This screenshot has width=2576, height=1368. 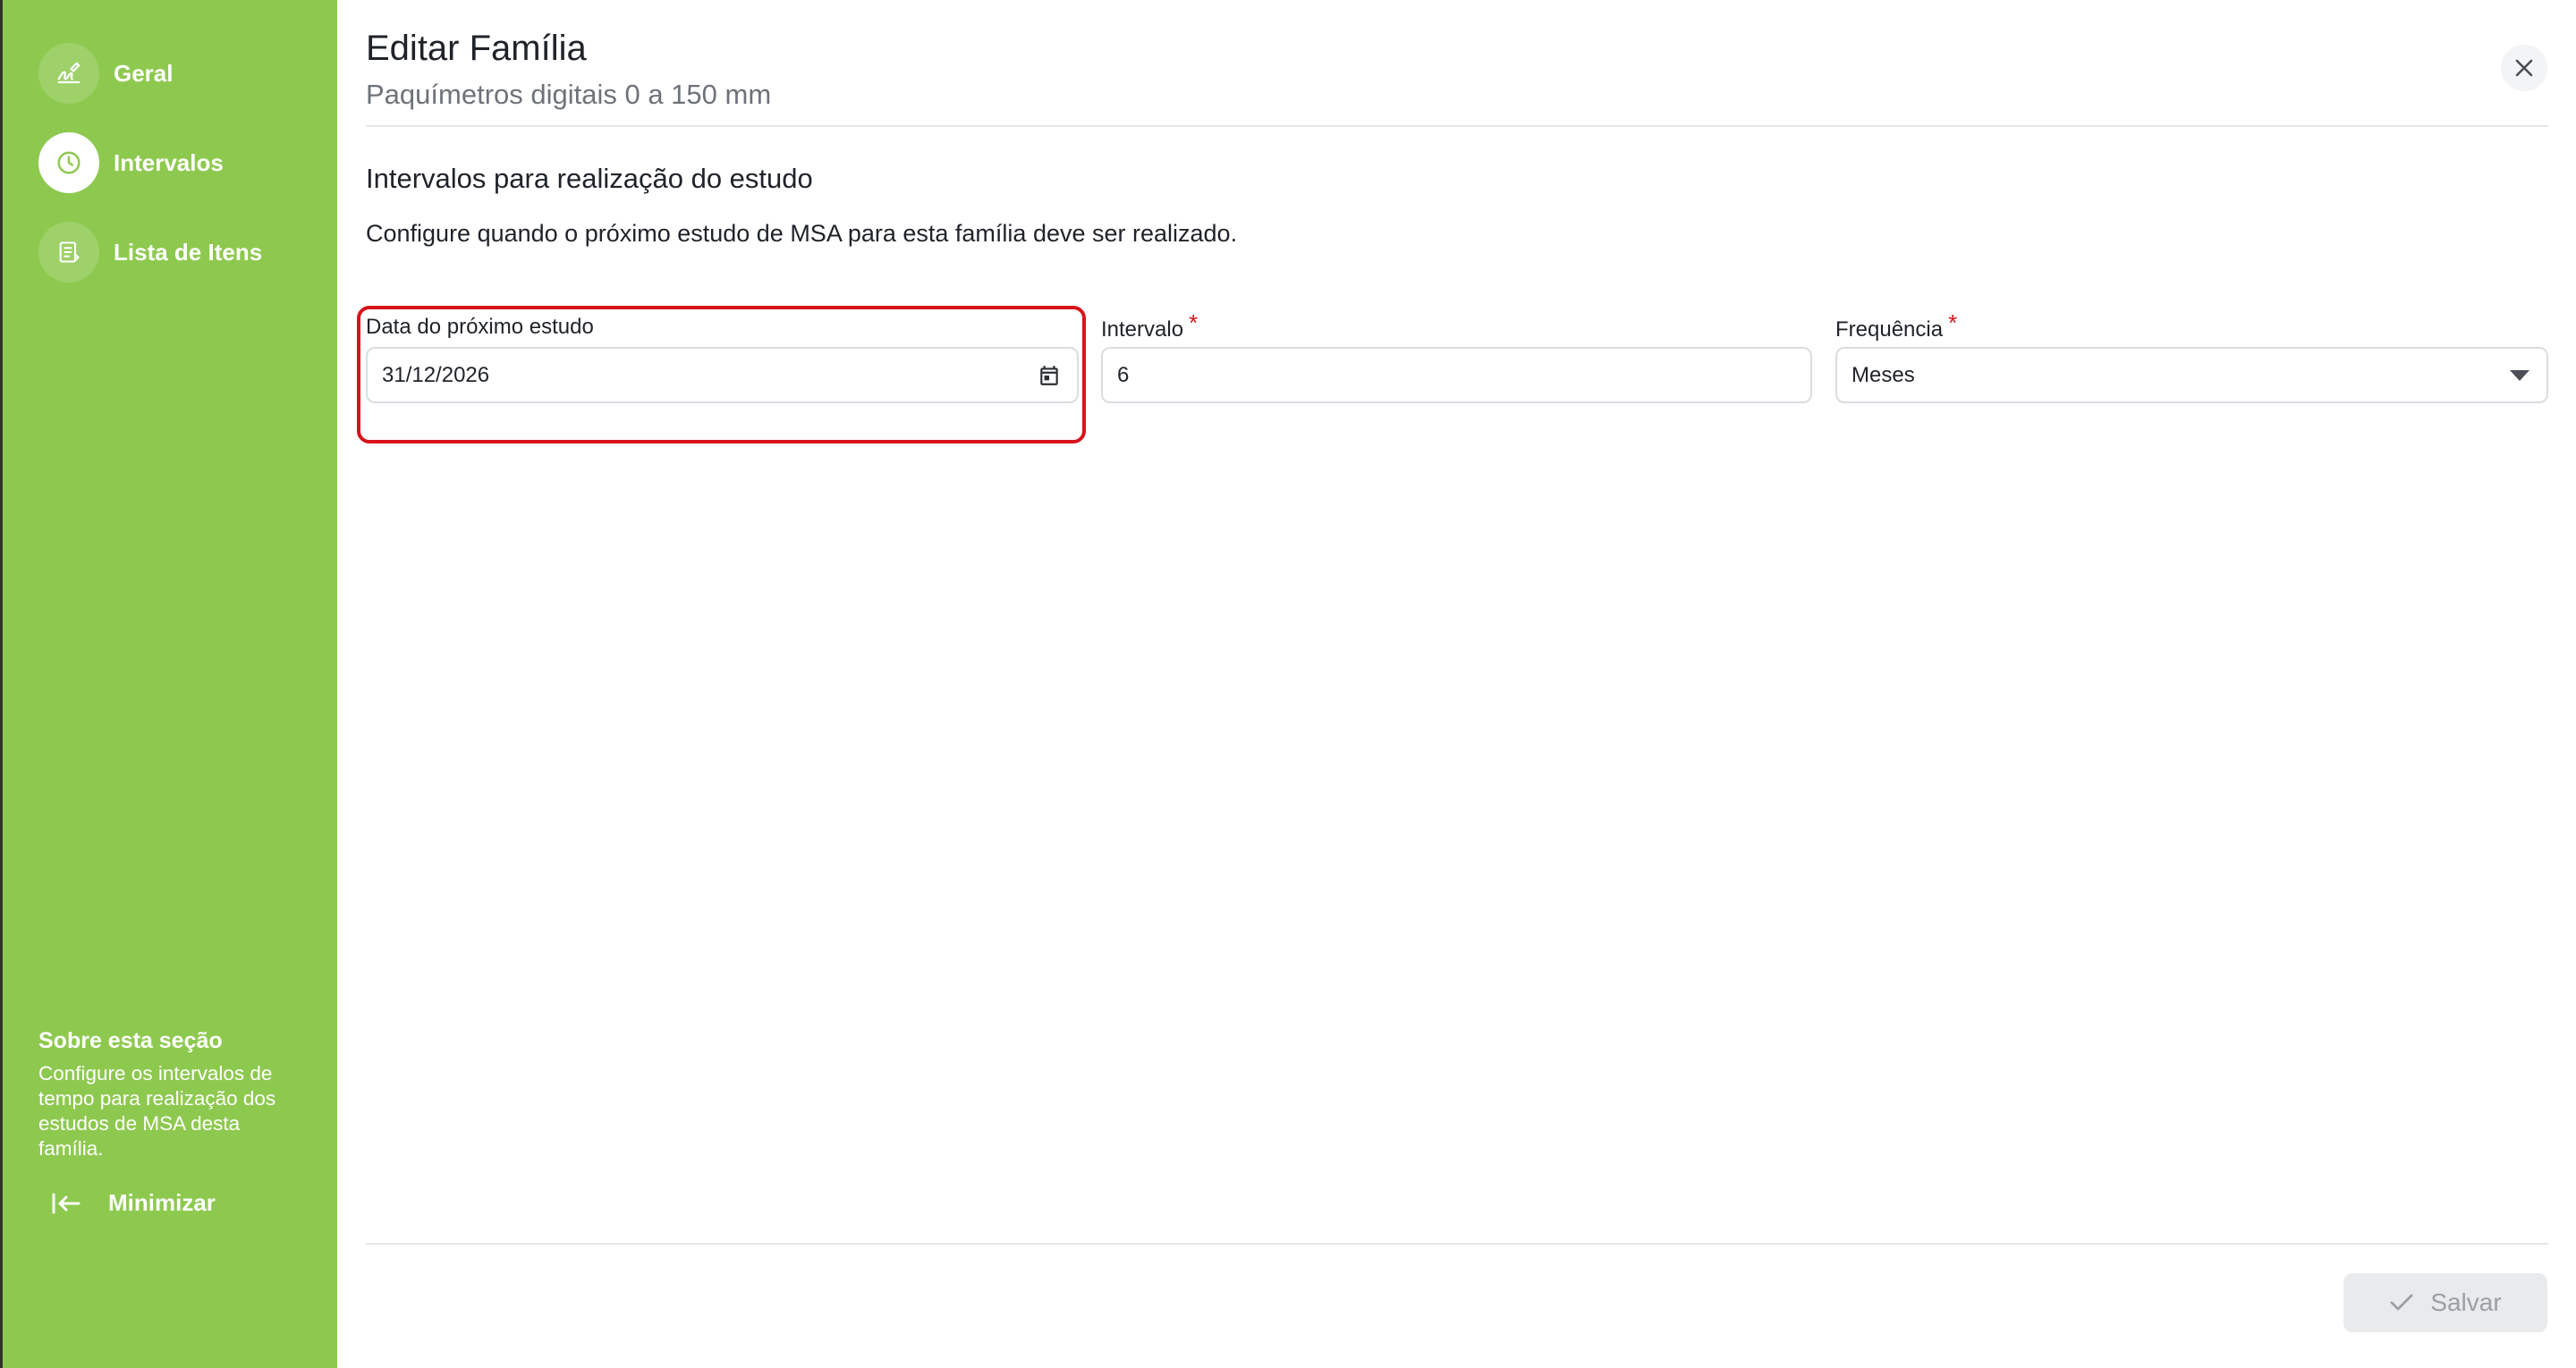 I want to click on calendar-icon, so click(x=1049, y=376).